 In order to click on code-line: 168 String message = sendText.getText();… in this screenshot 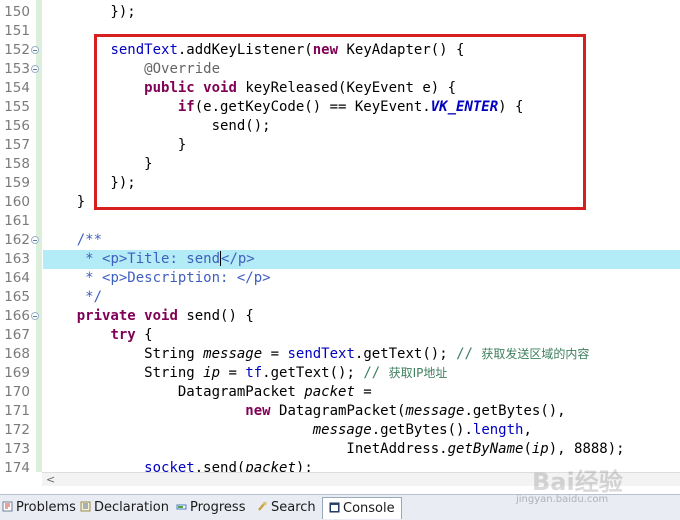, I will do `click(340, 354)`.